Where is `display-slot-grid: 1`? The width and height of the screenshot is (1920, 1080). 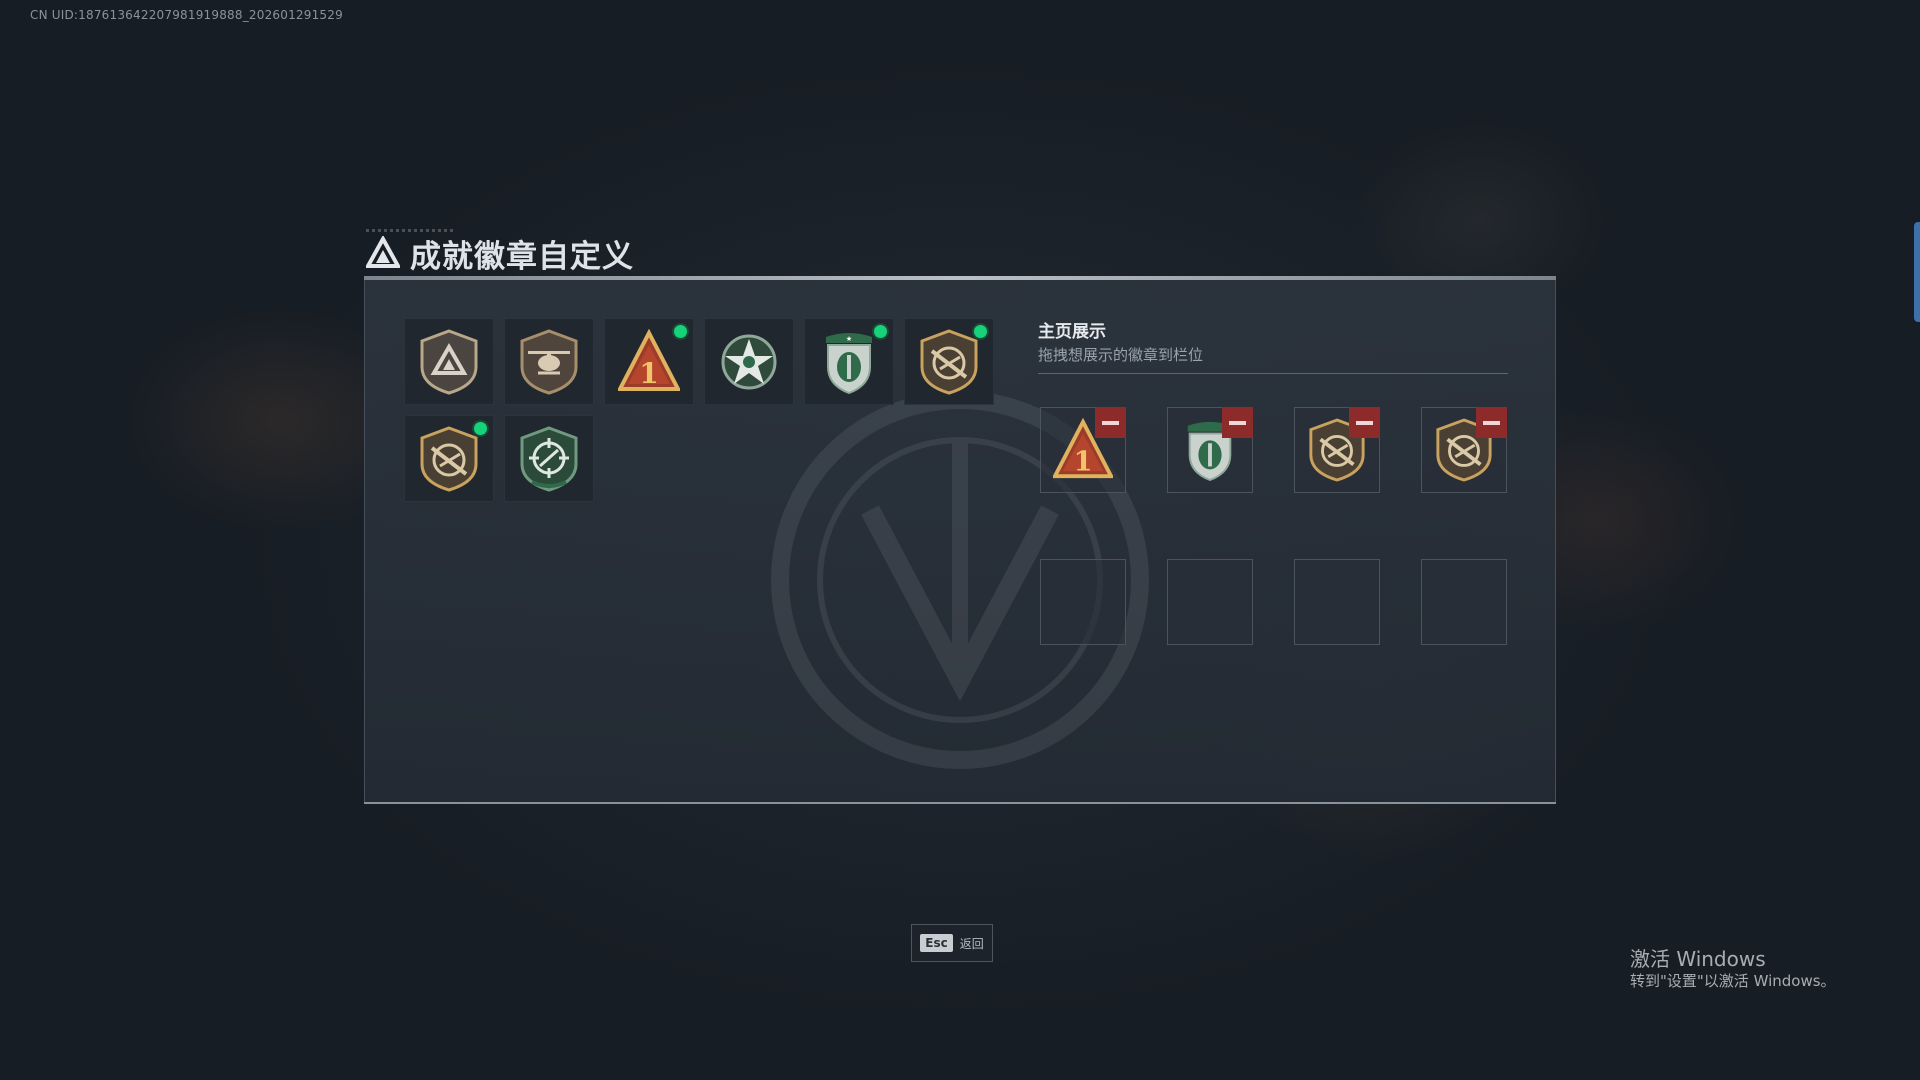
display-slot-grid: 1 is located at coordinates (1273, 526).